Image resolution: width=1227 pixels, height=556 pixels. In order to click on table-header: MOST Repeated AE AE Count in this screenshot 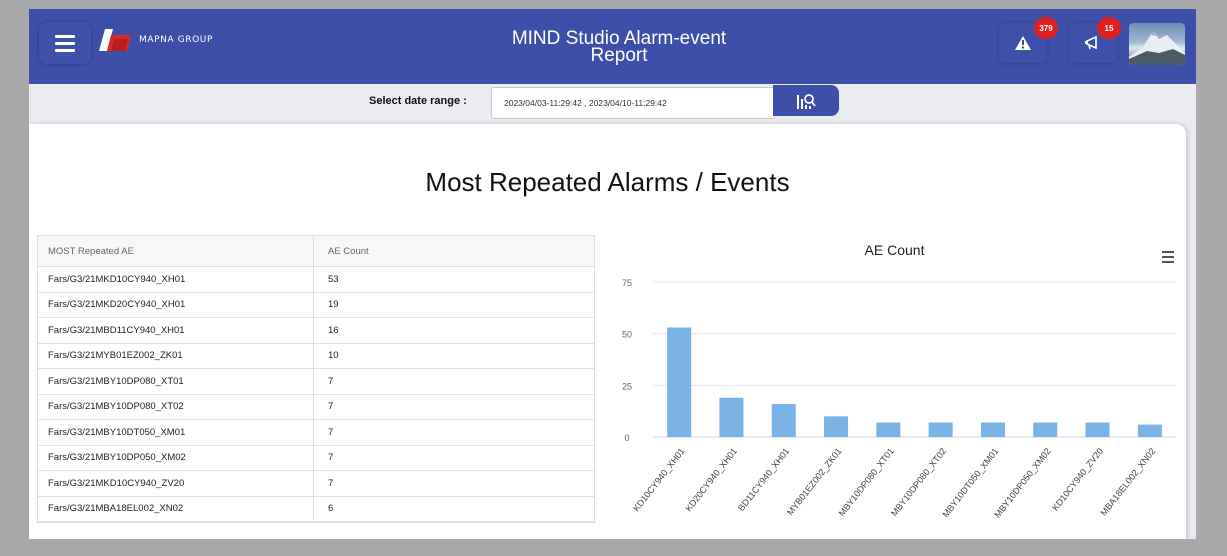, I will do `click(316, 251)`.